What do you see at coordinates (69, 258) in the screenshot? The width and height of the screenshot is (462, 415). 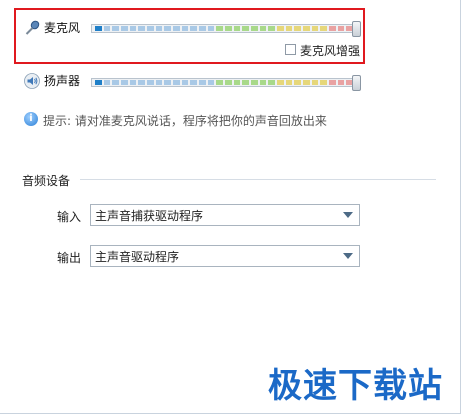 I see `output-label: 输出` at bounding box center [69, 258].